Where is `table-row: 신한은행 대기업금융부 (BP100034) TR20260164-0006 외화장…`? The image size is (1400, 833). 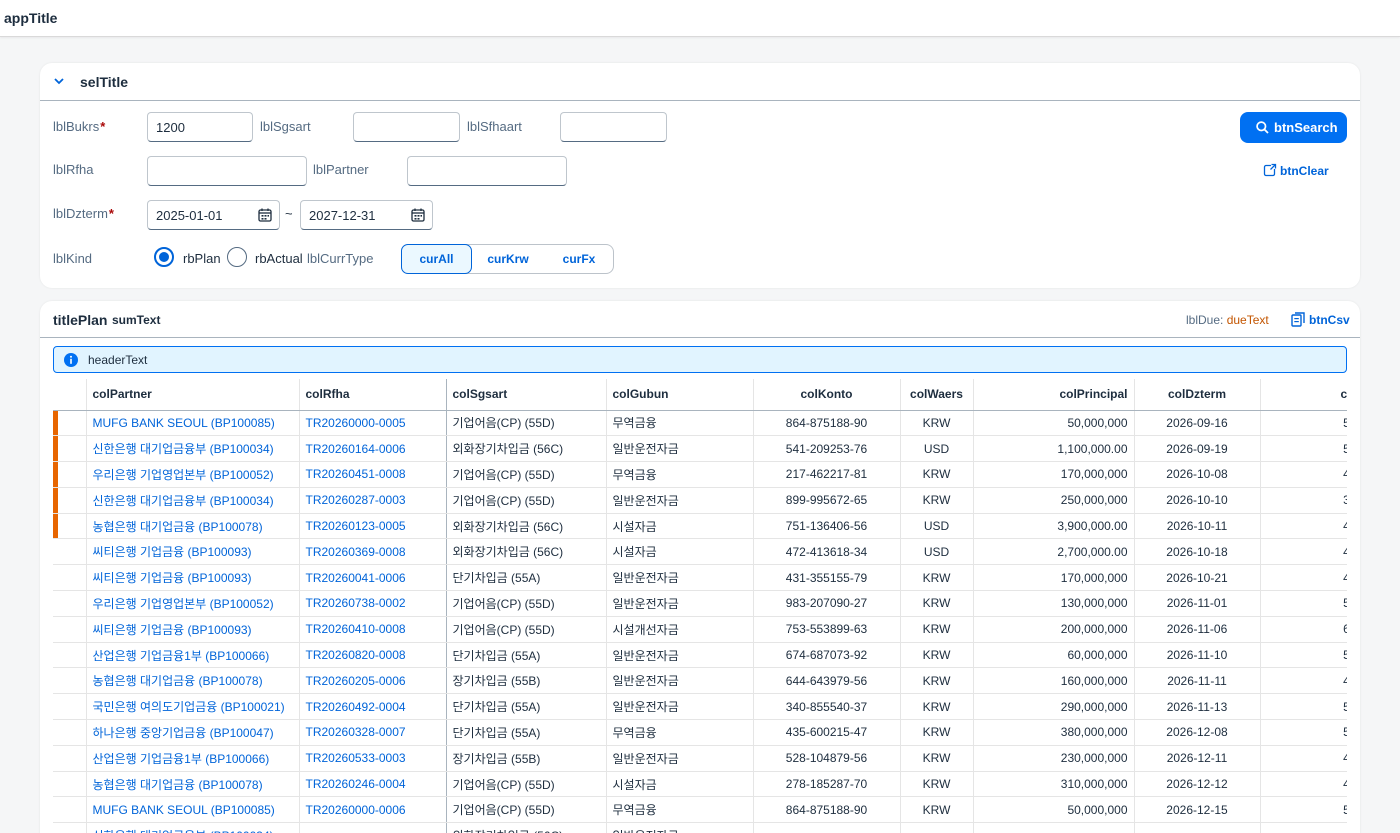
table-row: 신한은행 대기업금융부 (BP100034) TR20260164-0006 외화장… is located at coordinates (700, 449).